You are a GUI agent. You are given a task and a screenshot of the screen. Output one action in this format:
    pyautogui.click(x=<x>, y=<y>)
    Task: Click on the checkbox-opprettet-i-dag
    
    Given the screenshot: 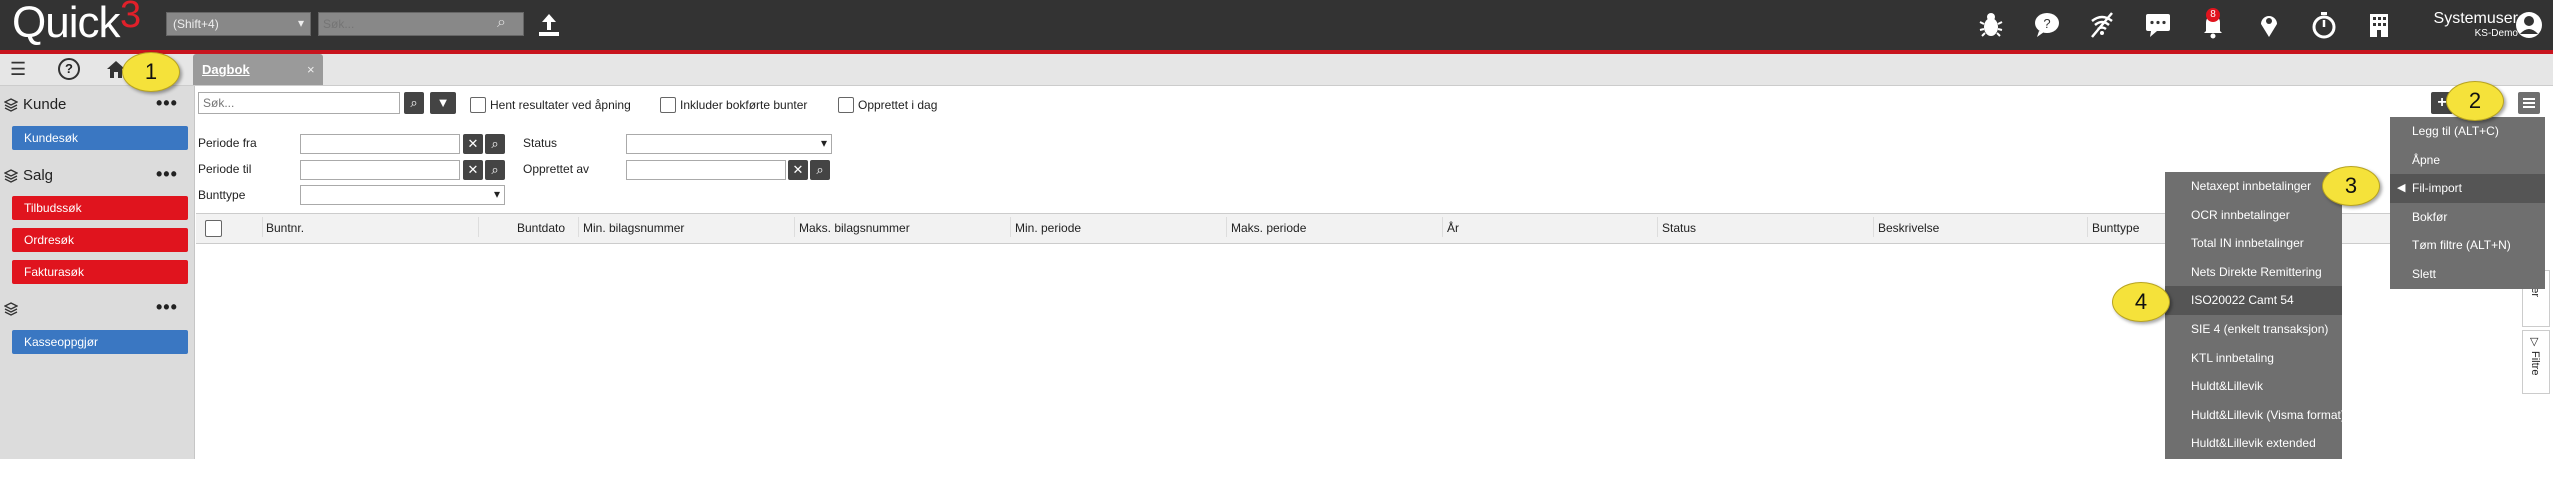 What is the action you would take?
    pyautogui.click(x=846, y=105)
    